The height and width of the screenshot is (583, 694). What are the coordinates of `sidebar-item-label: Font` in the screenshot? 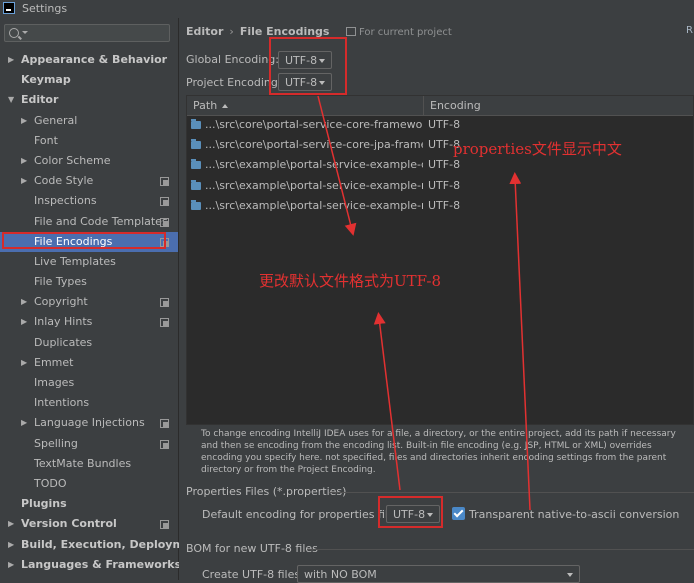 It's located at (46, 140).